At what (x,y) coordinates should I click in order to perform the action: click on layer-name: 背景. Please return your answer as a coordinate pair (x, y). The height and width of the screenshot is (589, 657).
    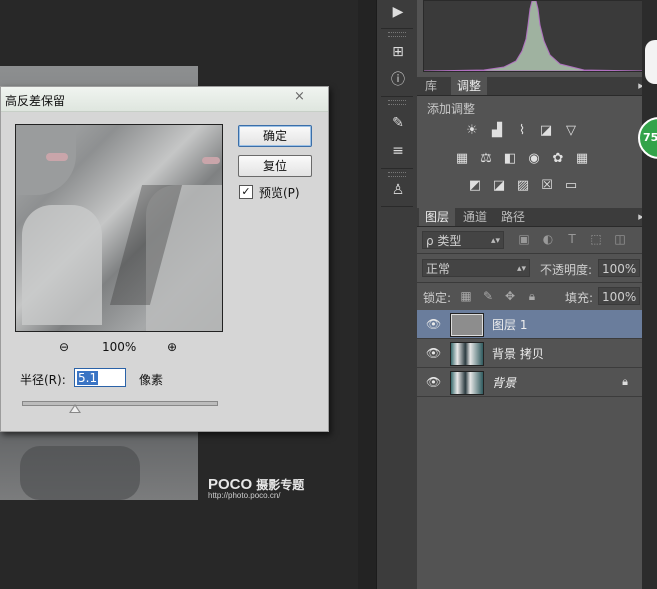
    Looking at the image, I should click on (504, 383).